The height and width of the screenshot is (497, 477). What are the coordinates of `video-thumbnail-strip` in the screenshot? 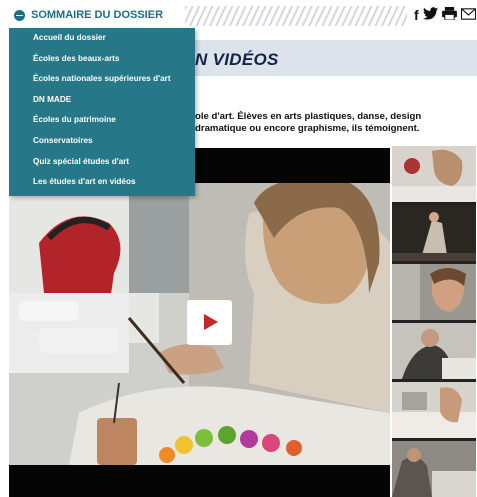 It's located at (434, 321).